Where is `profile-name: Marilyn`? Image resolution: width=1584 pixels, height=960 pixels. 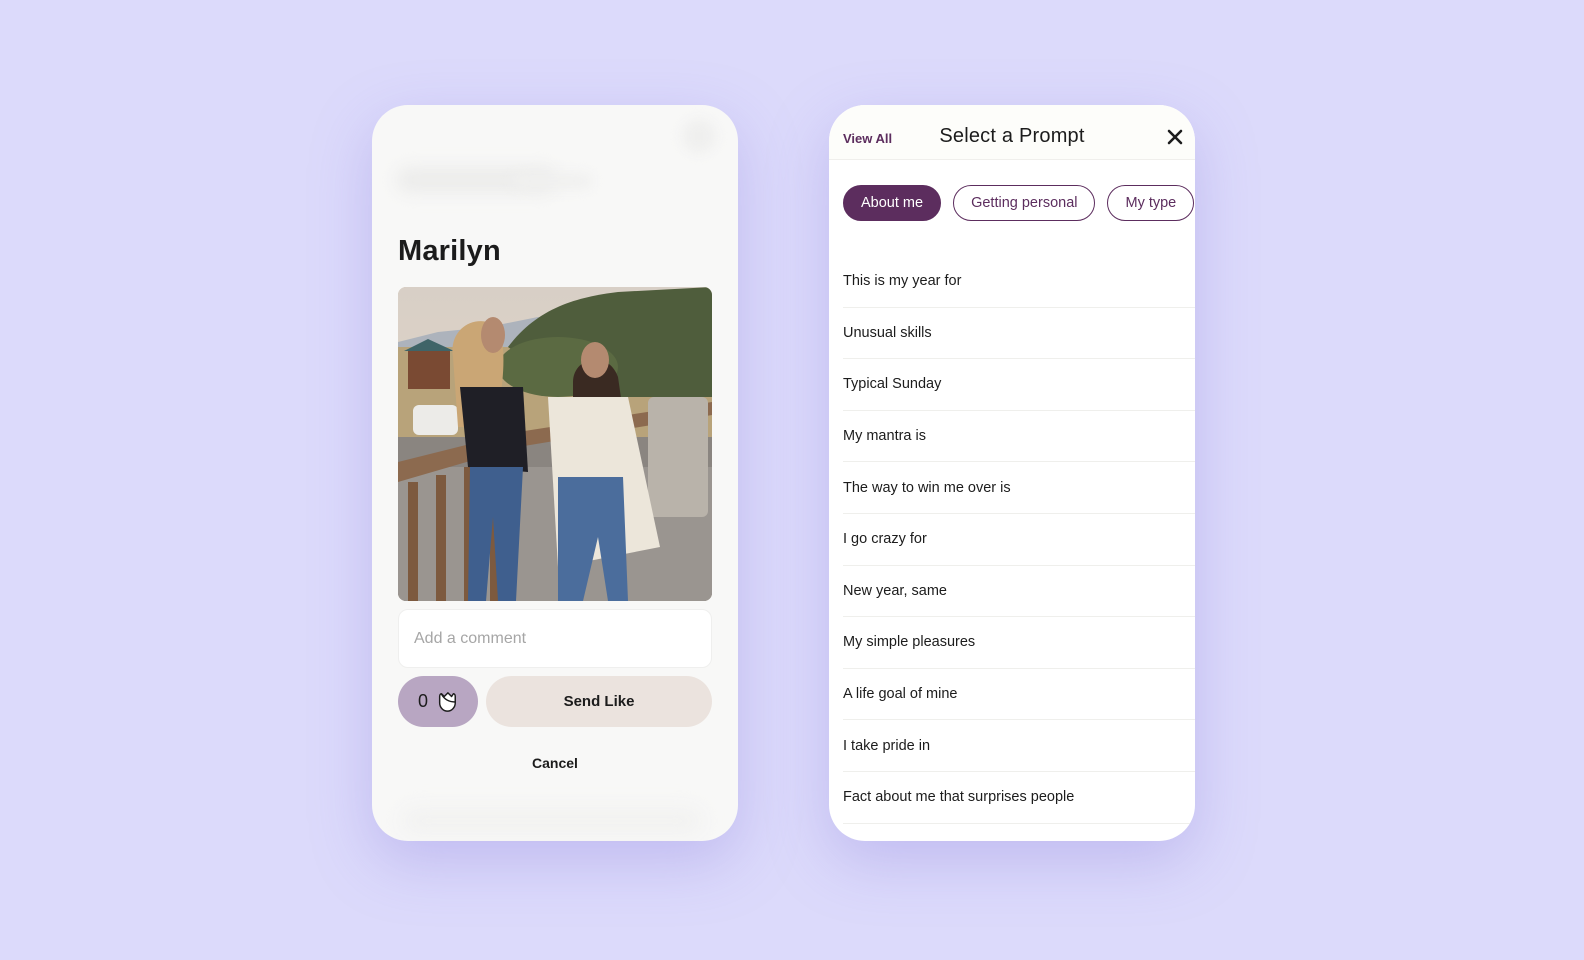 profile-name: Marilyn is located at coordinates (449, 251).